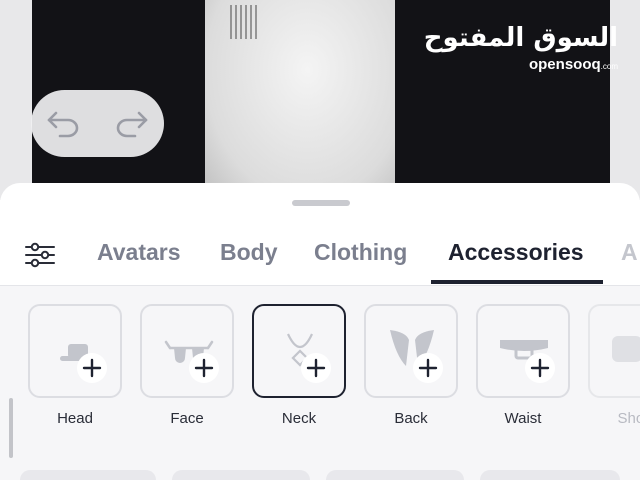 The width and height of the screenshot is (640, 480). Describe the element at coordinates (516, 252) in the screenshot. I see `tab-accessories: Accessories` at that location.